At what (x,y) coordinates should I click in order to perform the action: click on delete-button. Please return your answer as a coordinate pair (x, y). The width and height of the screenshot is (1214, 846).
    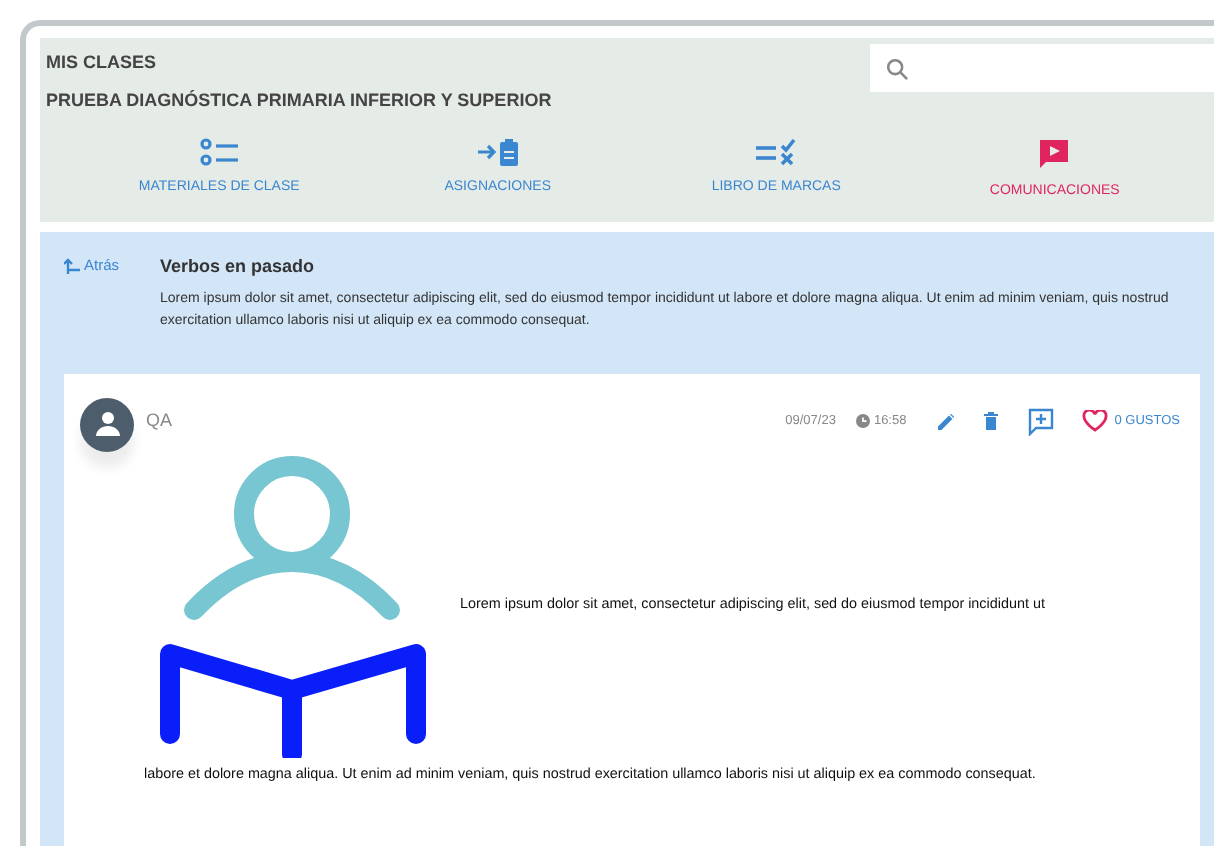
    Looking at the image, I should click on (991, 421).